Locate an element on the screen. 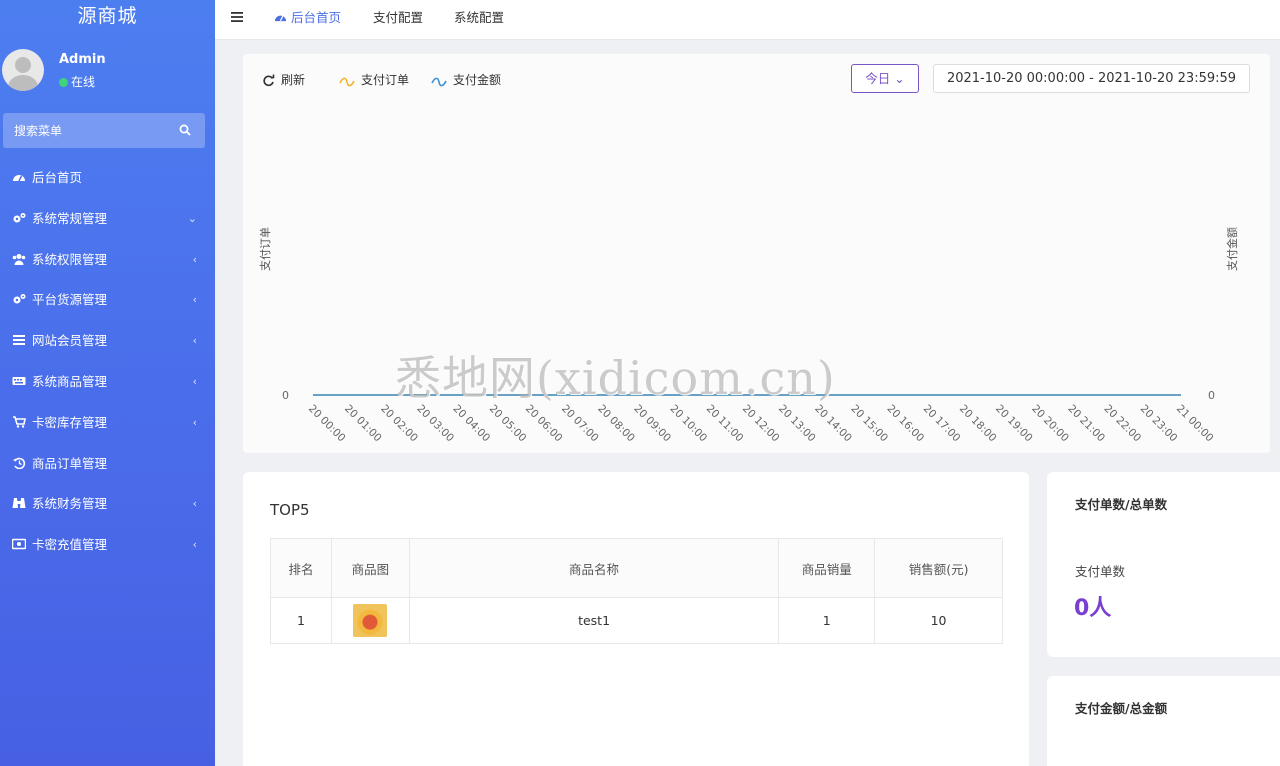  x-tick-label: 20 07:00 is located at coordinates (580, 424).